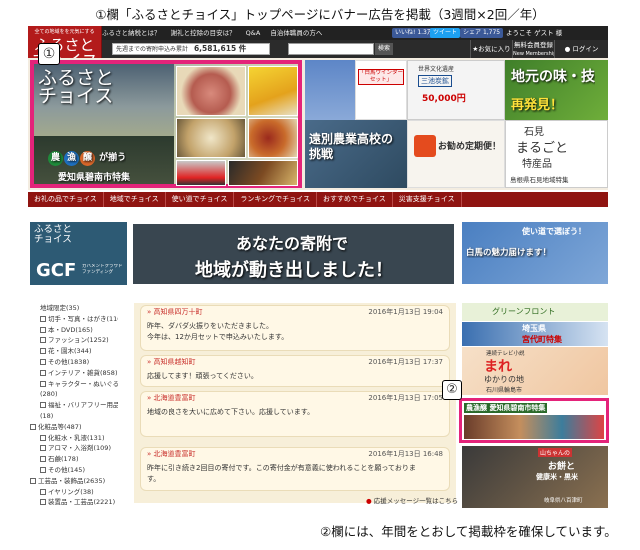 The width and height of the screenshot is (640, 550). Describe the element at coordinates (191, 49) in the screenshot. I see `donation-counter: 先週までの寄附申込み累計 6,581,615 件` at that location.